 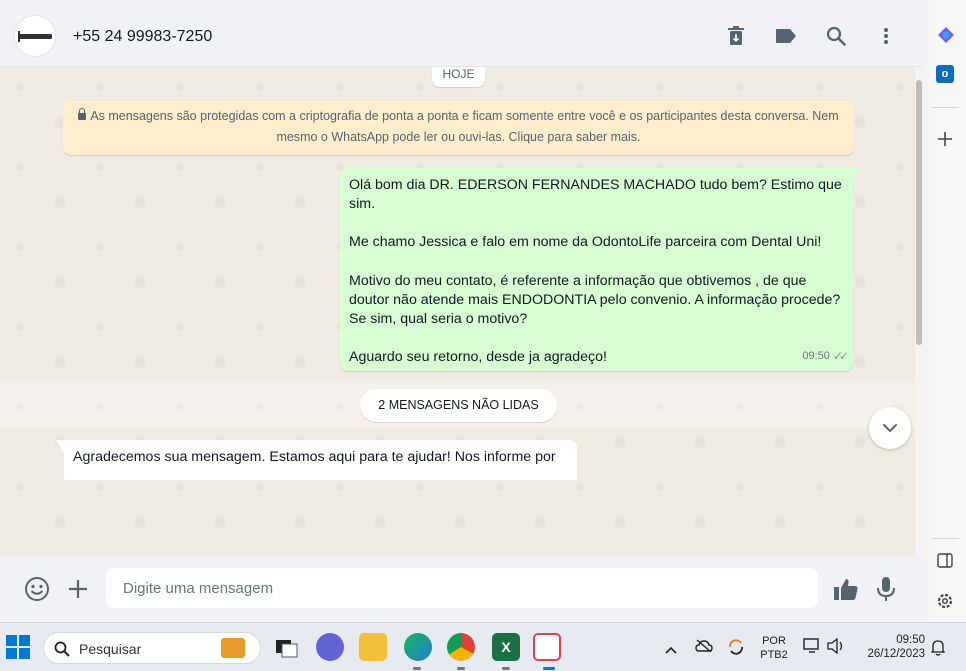 What do you see at coordinates (945, 74) in the screenshot?
I see `outlook-icon: o` at bounding box center [945, 74].